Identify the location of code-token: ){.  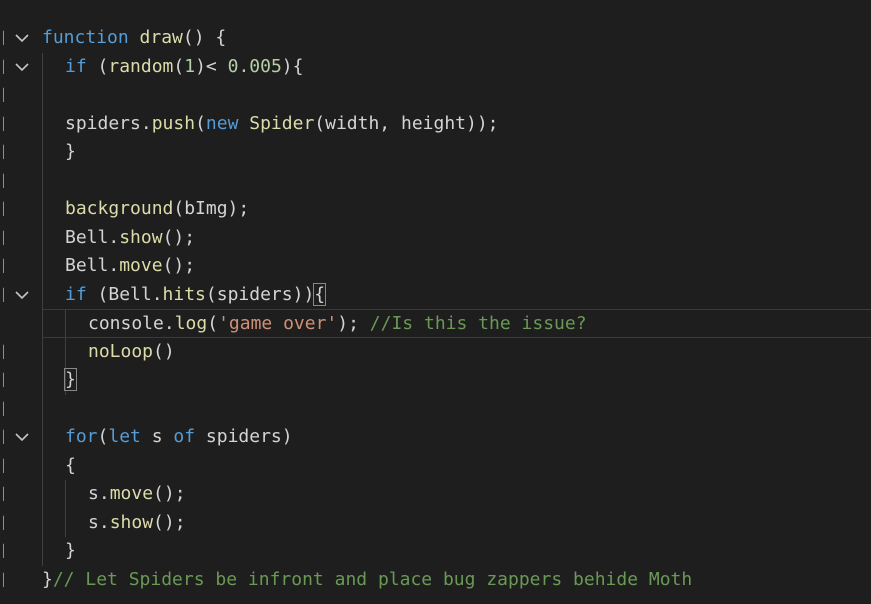
(292, 66).